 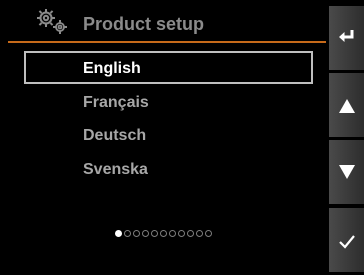 I want to click on checkmark-icon, so click(x=347, y=242).